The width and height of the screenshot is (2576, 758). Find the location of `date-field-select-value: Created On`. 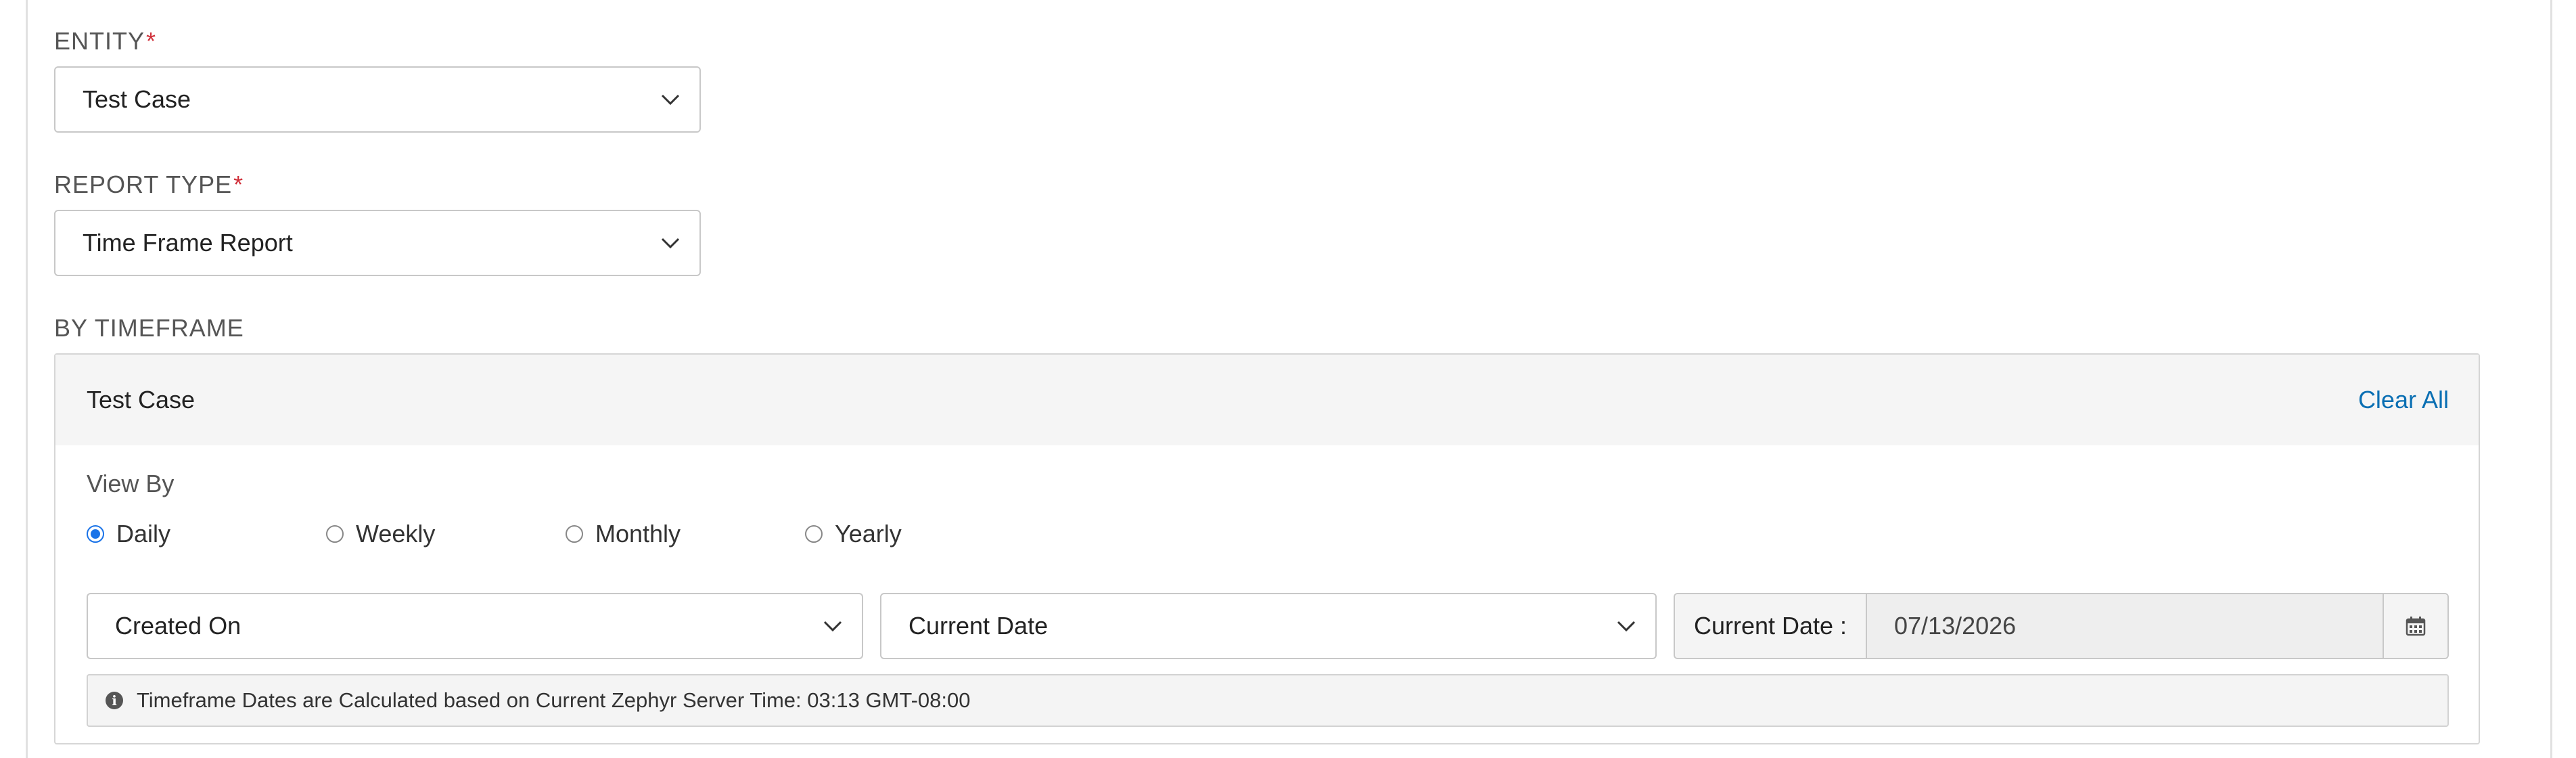

date-field-select-value: Created On is located at coordinates (179, 626).